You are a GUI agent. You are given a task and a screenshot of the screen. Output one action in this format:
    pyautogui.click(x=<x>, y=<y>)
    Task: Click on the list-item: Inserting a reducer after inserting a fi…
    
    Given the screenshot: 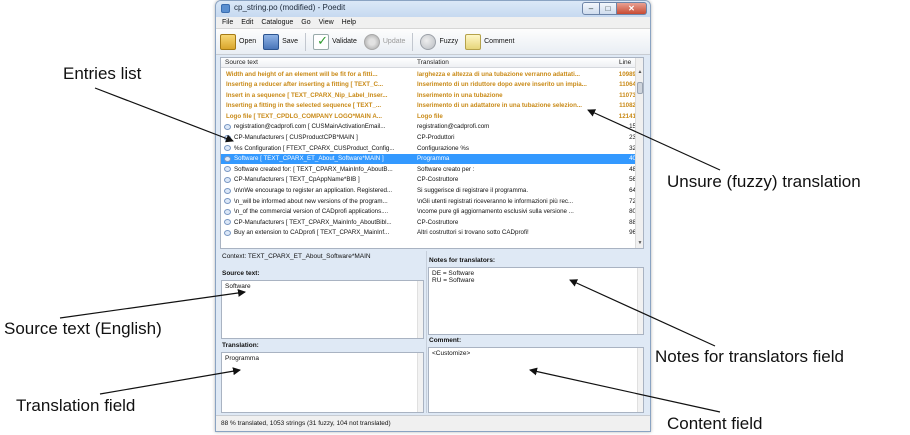 What is the action you would take?
    pyautogui.click(x=428, y=85)
    